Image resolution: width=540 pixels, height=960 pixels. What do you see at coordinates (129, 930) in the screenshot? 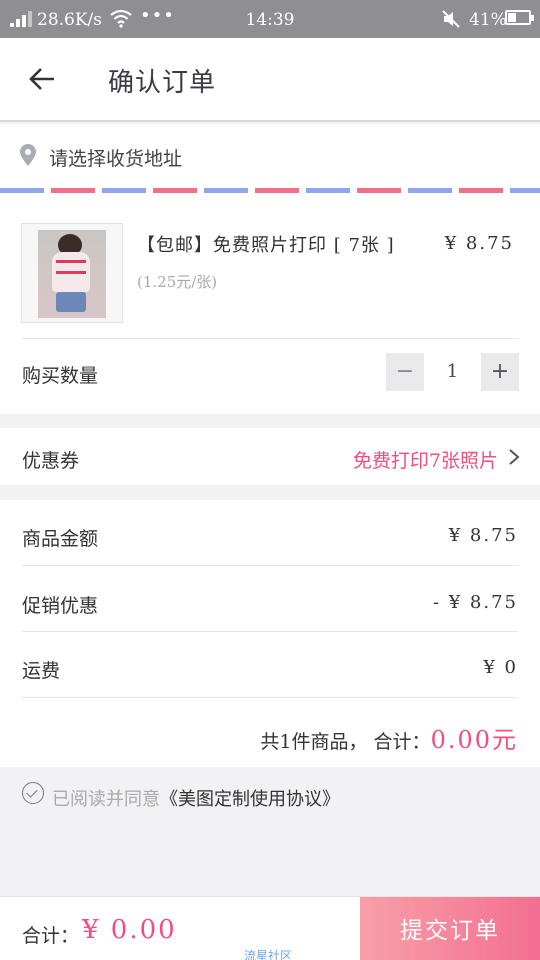
I see `footer-total-amount: ¥ 0.00` at bounding box center [129, 930].